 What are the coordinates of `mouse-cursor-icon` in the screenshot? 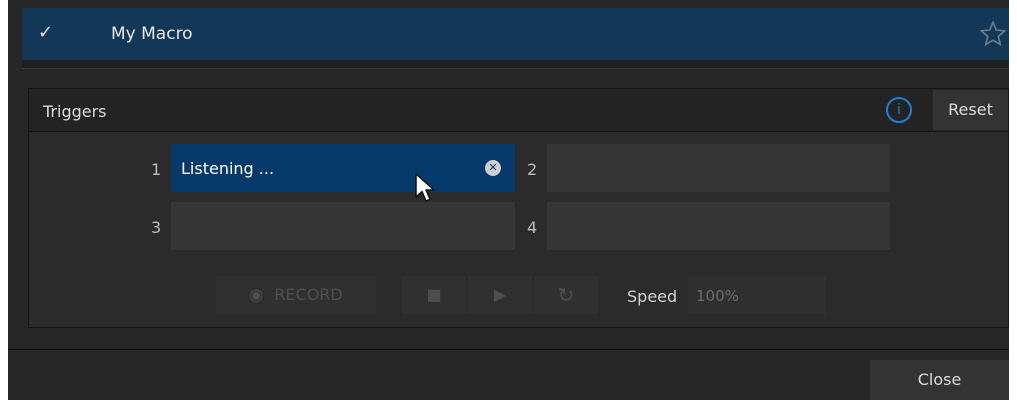 It's located at (425, 187).